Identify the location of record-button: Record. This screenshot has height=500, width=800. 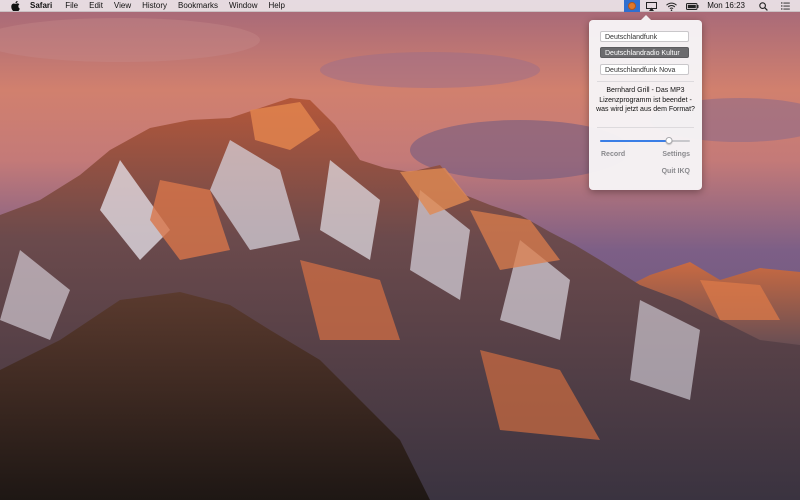
(613, 154).